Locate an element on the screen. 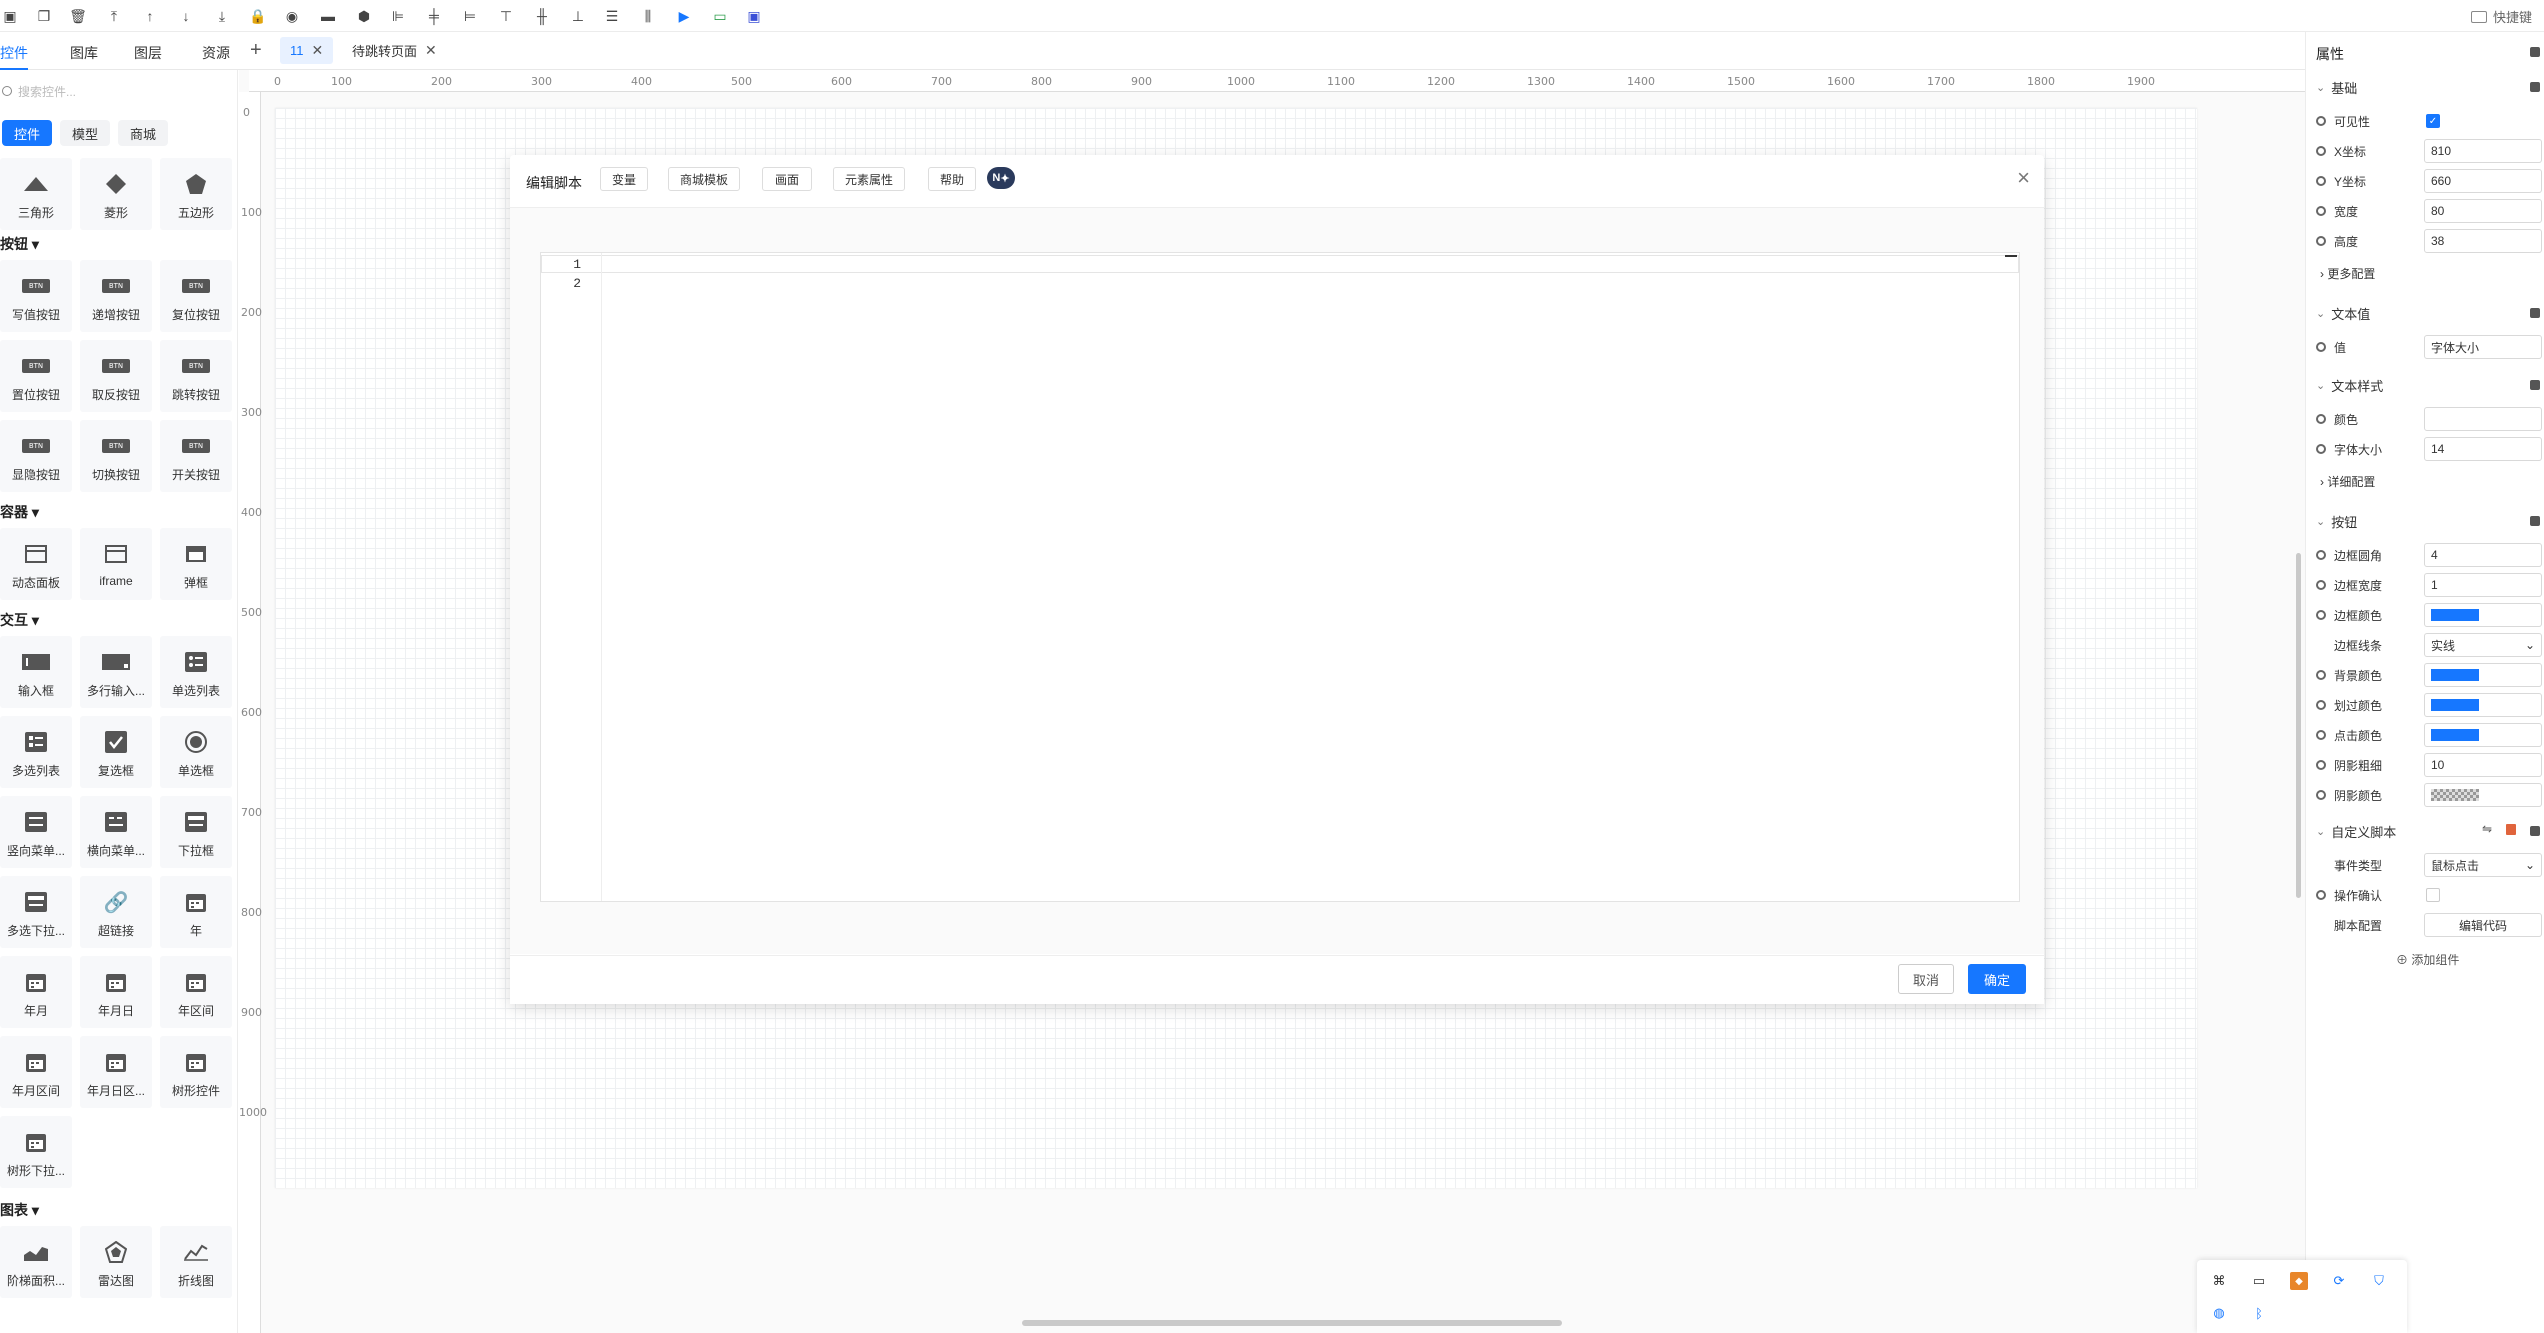  tab-gallery: 图库 is located at coordinates (84, 53).